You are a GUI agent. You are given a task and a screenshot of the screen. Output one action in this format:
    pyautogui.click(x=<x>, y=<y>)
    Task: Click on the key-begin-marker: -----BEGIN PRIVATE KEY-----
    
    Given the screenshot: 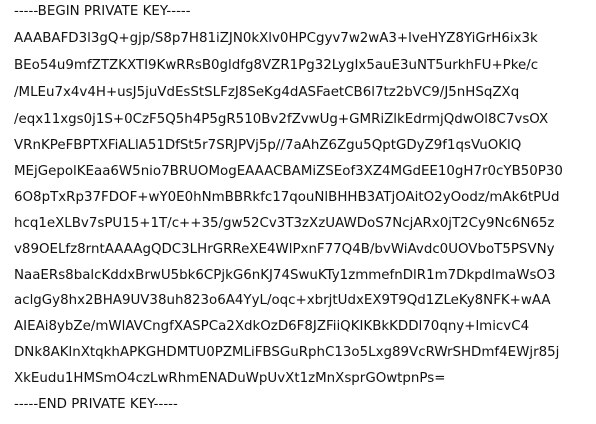 What is the action you would take?
    pyautogui.click(x=102, y=11)
    